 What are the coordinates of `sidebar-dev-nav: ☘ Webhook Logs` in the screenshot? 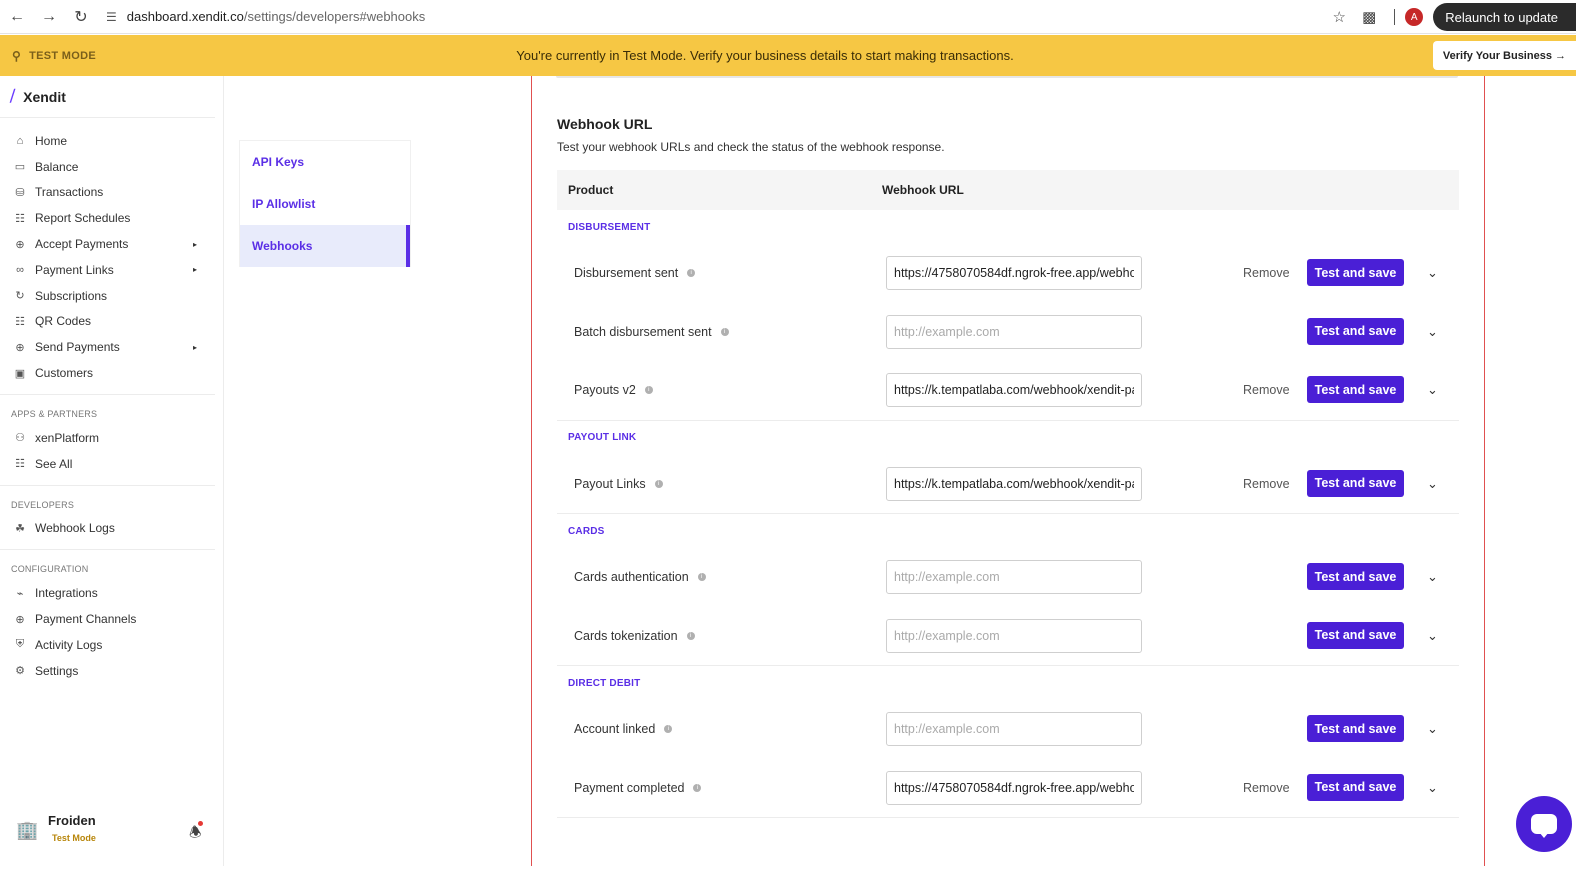 It's located at (111, 529).